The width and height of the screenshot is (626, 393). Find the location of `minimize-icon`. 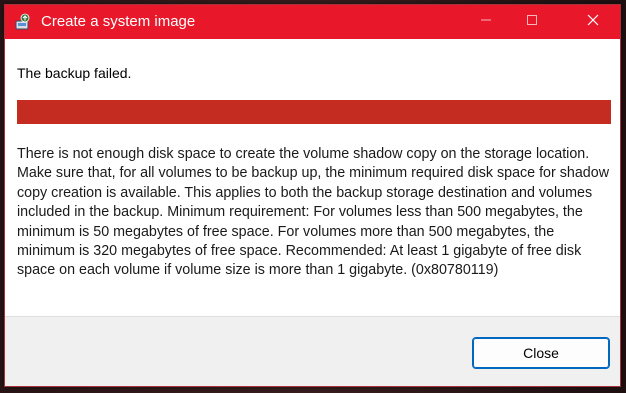

minimize-icon is located at coordinates (486, 22).